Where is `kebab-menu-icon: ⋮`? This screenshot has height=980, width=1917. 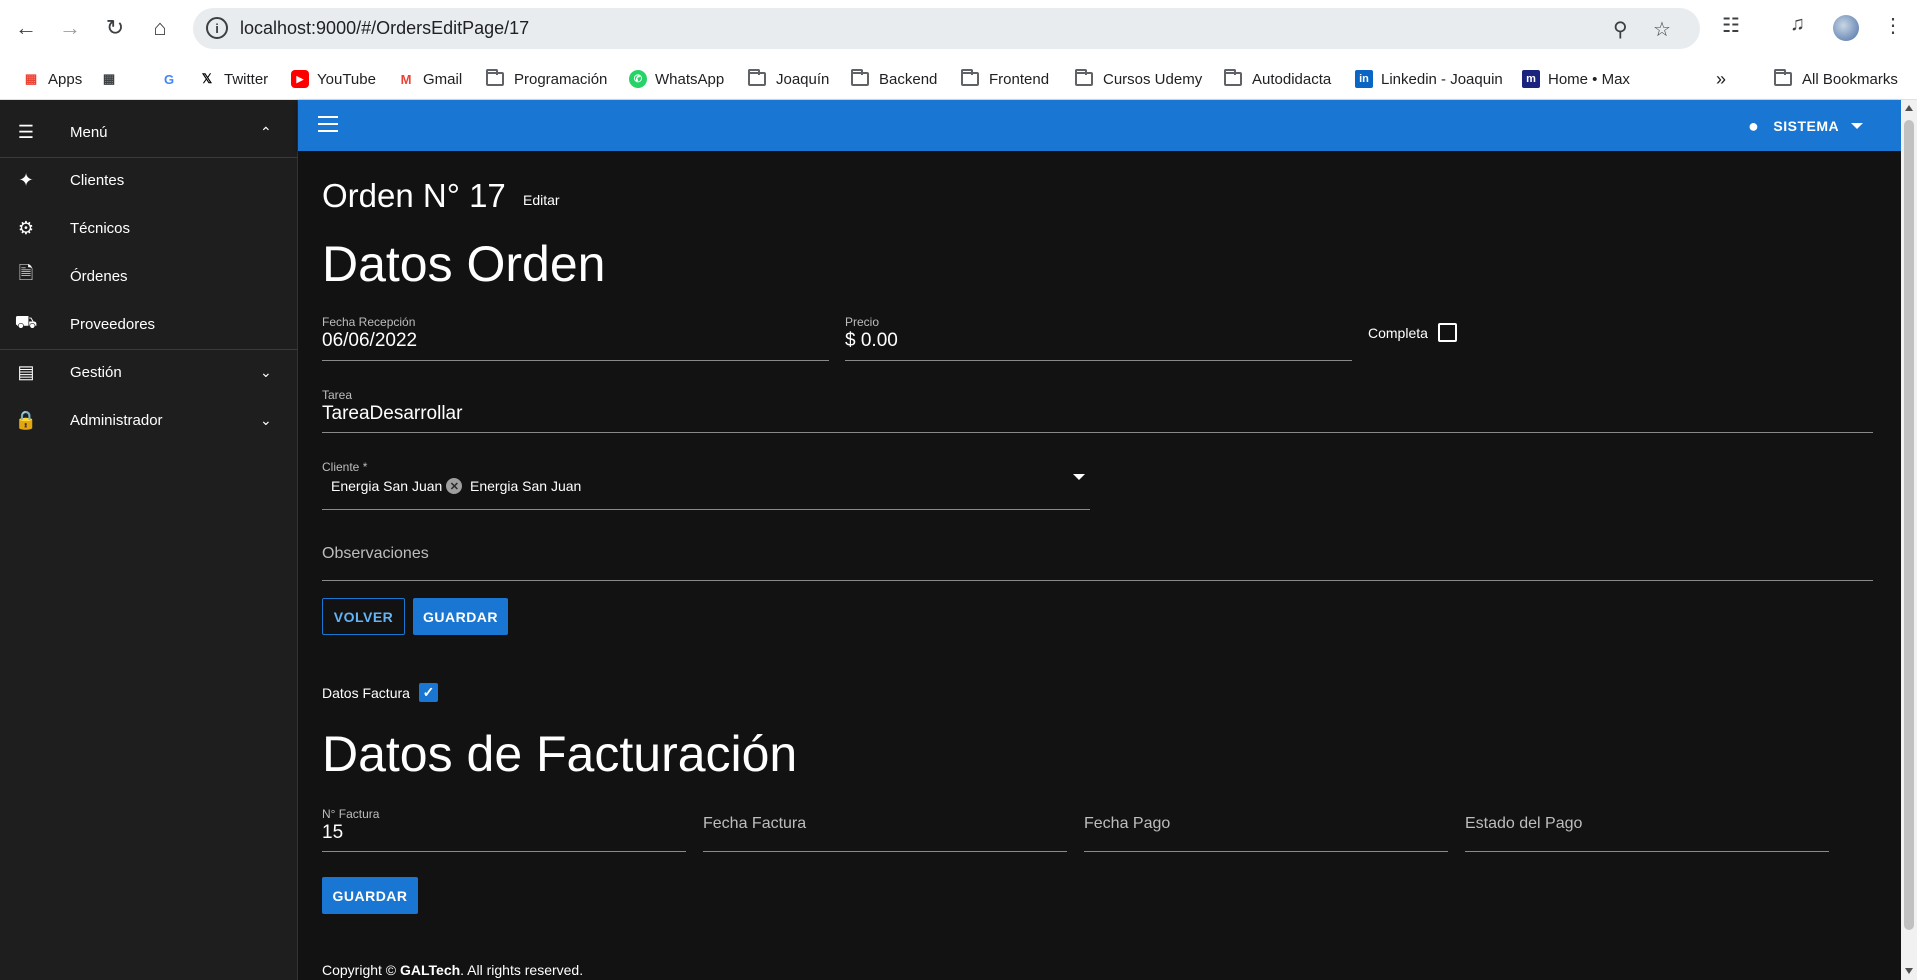
kebab-menu-icon: ⋮ is located at coordinates (1893, 25).